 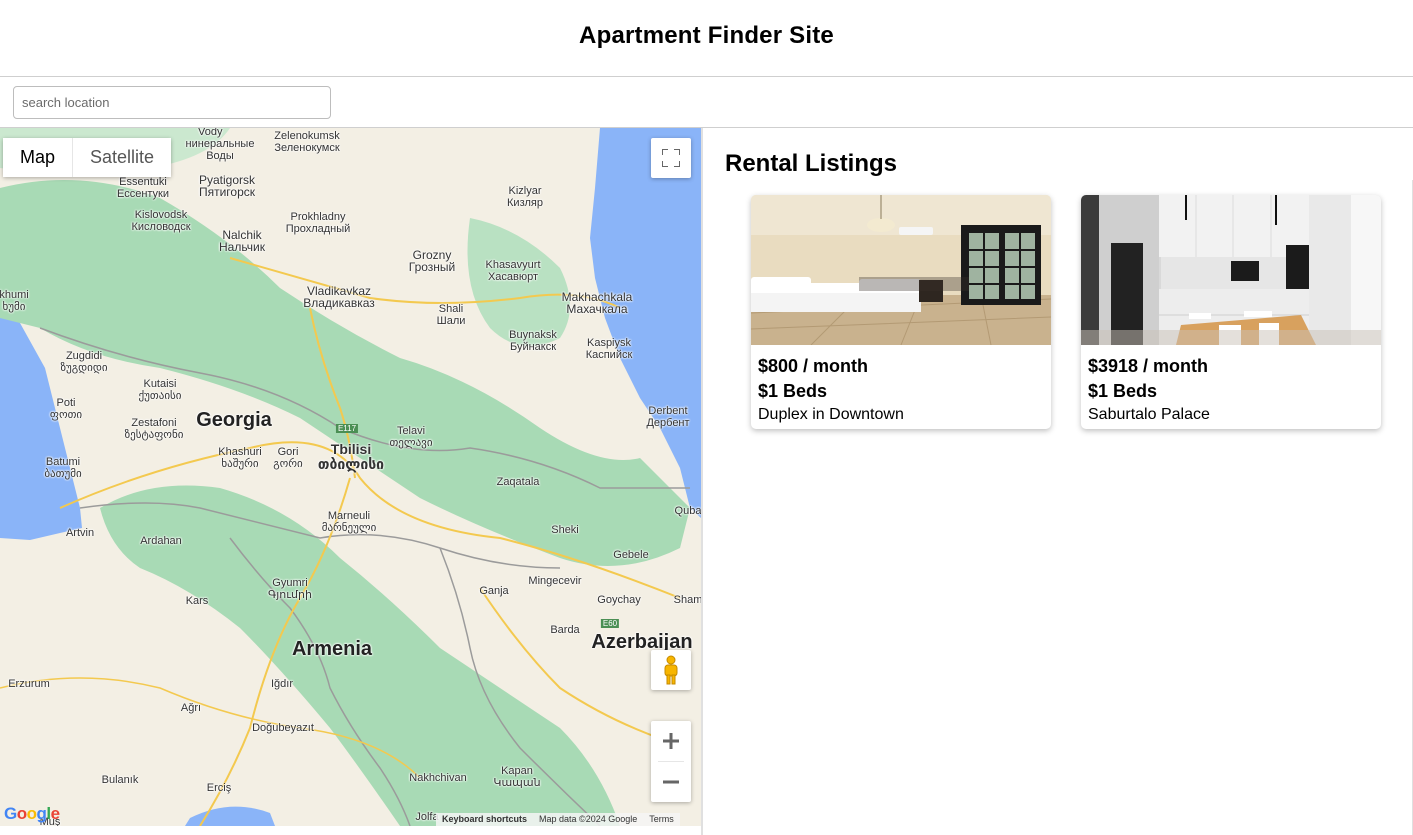 What do you see at coordinates (565, 530) in the screenshot?
I see `map-label-sheki: Sheki` at bounding box center [565, 530].